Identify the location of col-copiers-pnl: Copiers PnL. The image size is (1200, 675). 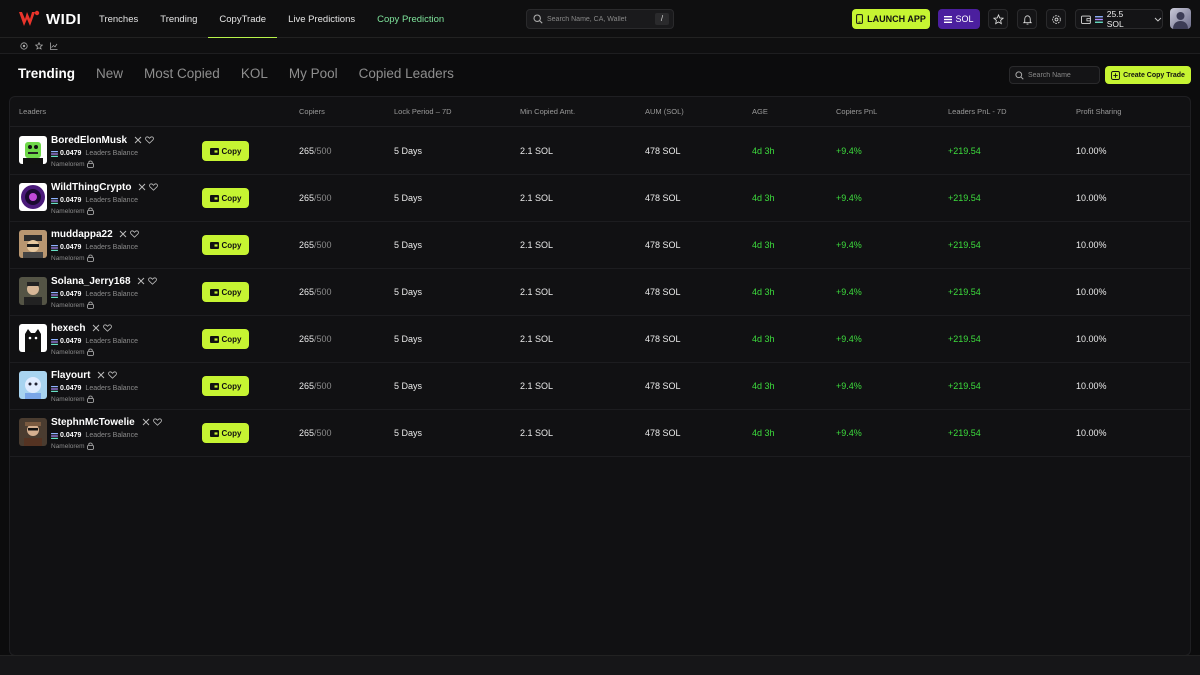
(856, 111).